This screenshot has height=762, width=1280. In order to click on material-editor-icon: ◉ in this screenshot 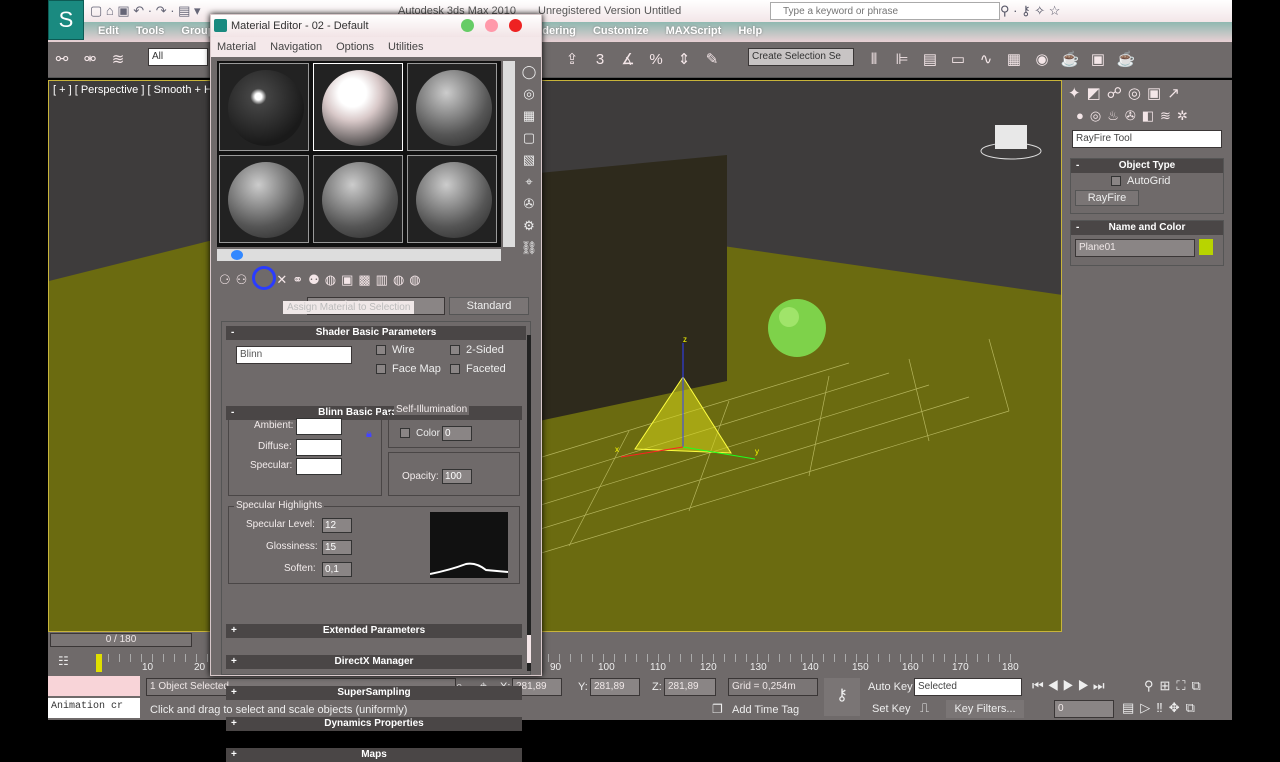, I will do `click(1042, 60)`.